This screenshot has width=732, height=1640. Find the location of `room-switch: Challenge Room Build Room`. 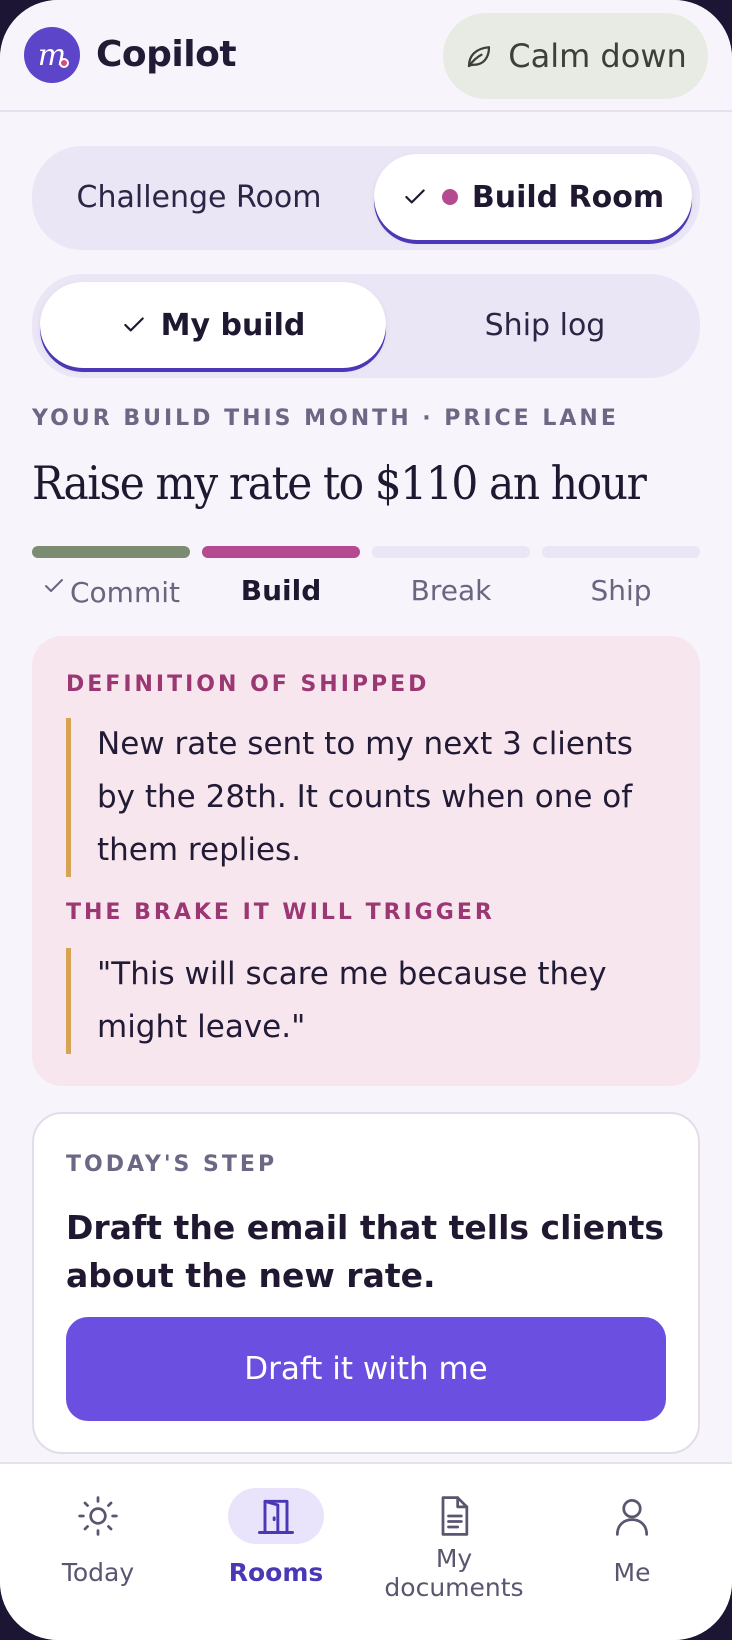

room-switch: Challenge Room Build Room is located at coordinates (366, 198).